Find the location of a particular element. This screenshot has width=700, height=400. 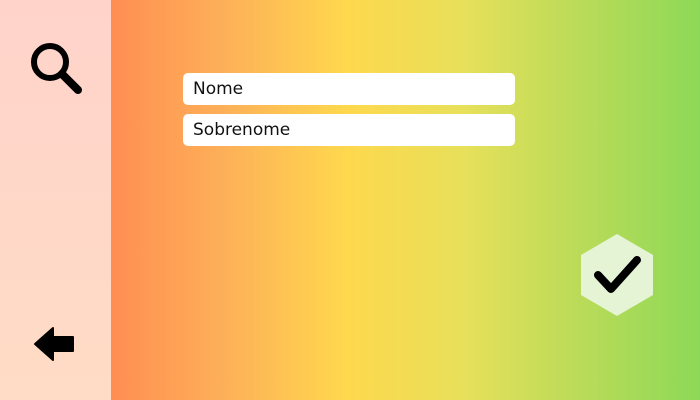

search-icon is located at coordinates (56, 68).